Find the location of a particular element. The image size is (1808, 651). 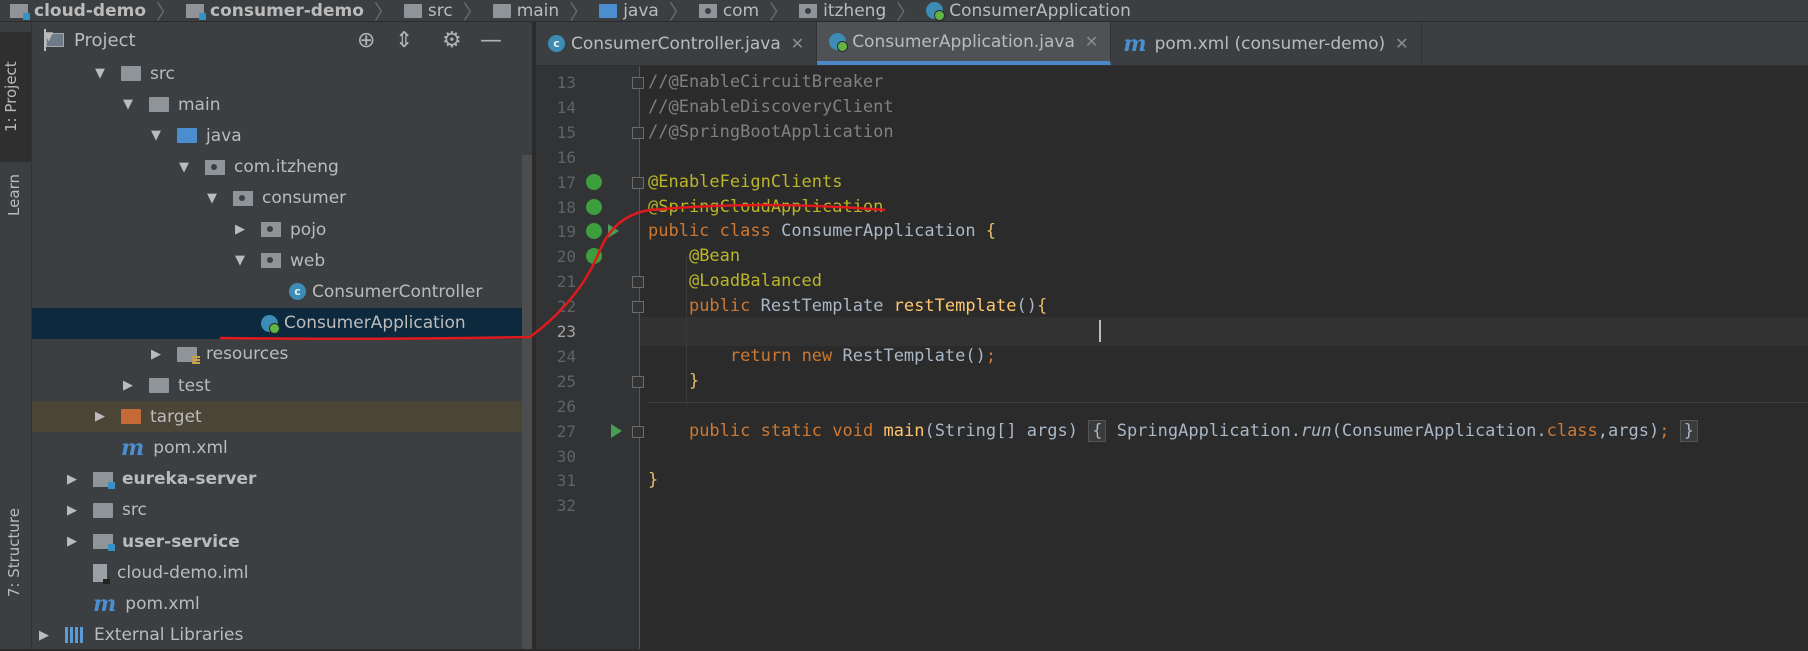

code-line: //@SpringBootApplication is located at coordinates (771, 132).